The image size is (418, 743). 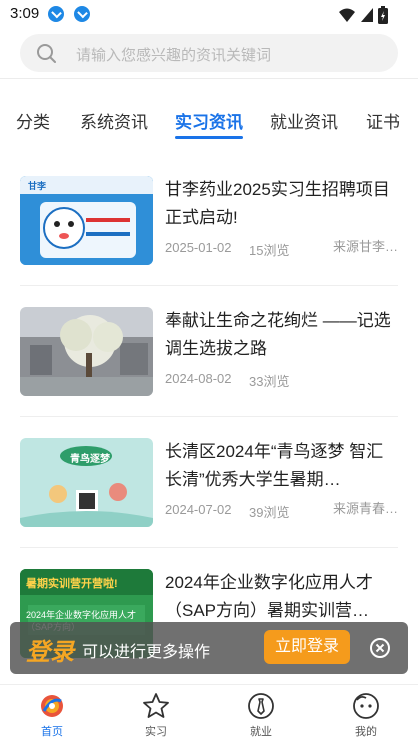 I want to click on thumbnail-title-text: 暑期实训营开营啦!, so click(x=72, y=584).